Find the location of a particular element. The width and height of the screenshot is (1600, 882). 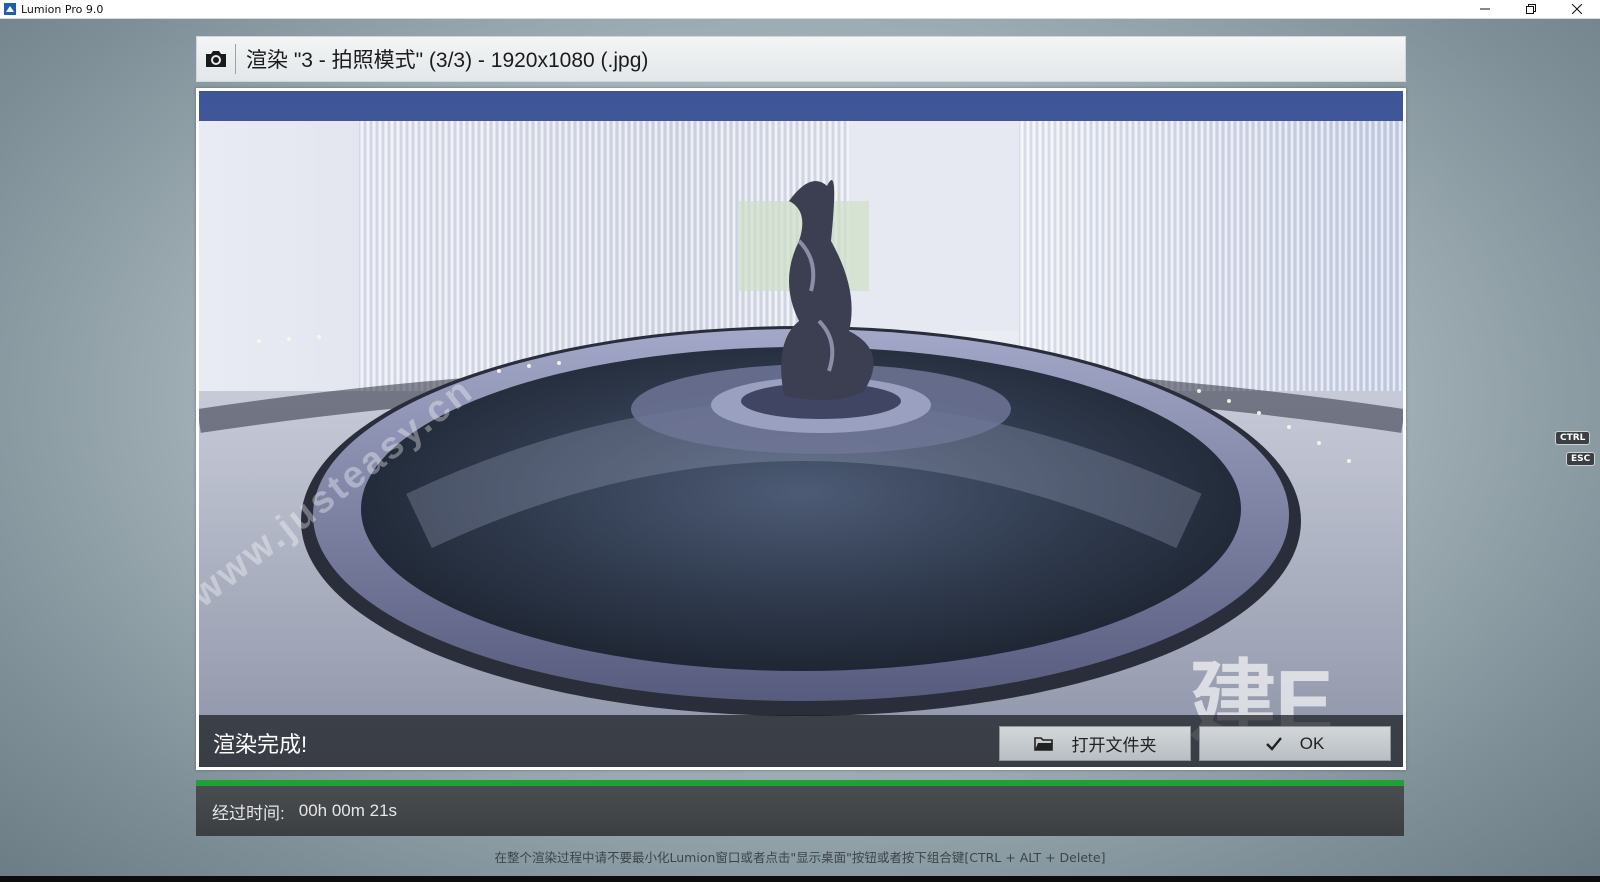

close-button is located at coordinates (1577, 9).